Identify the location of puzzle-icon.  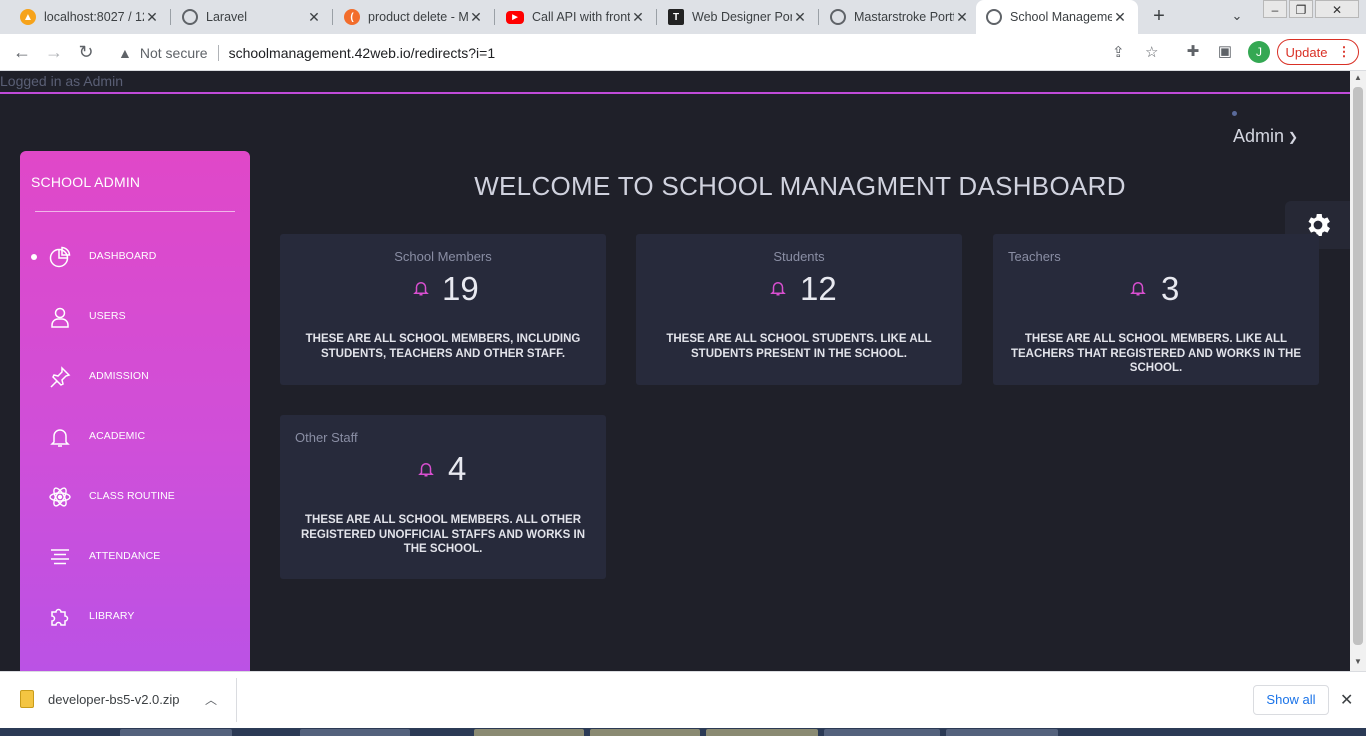
(60, 617).